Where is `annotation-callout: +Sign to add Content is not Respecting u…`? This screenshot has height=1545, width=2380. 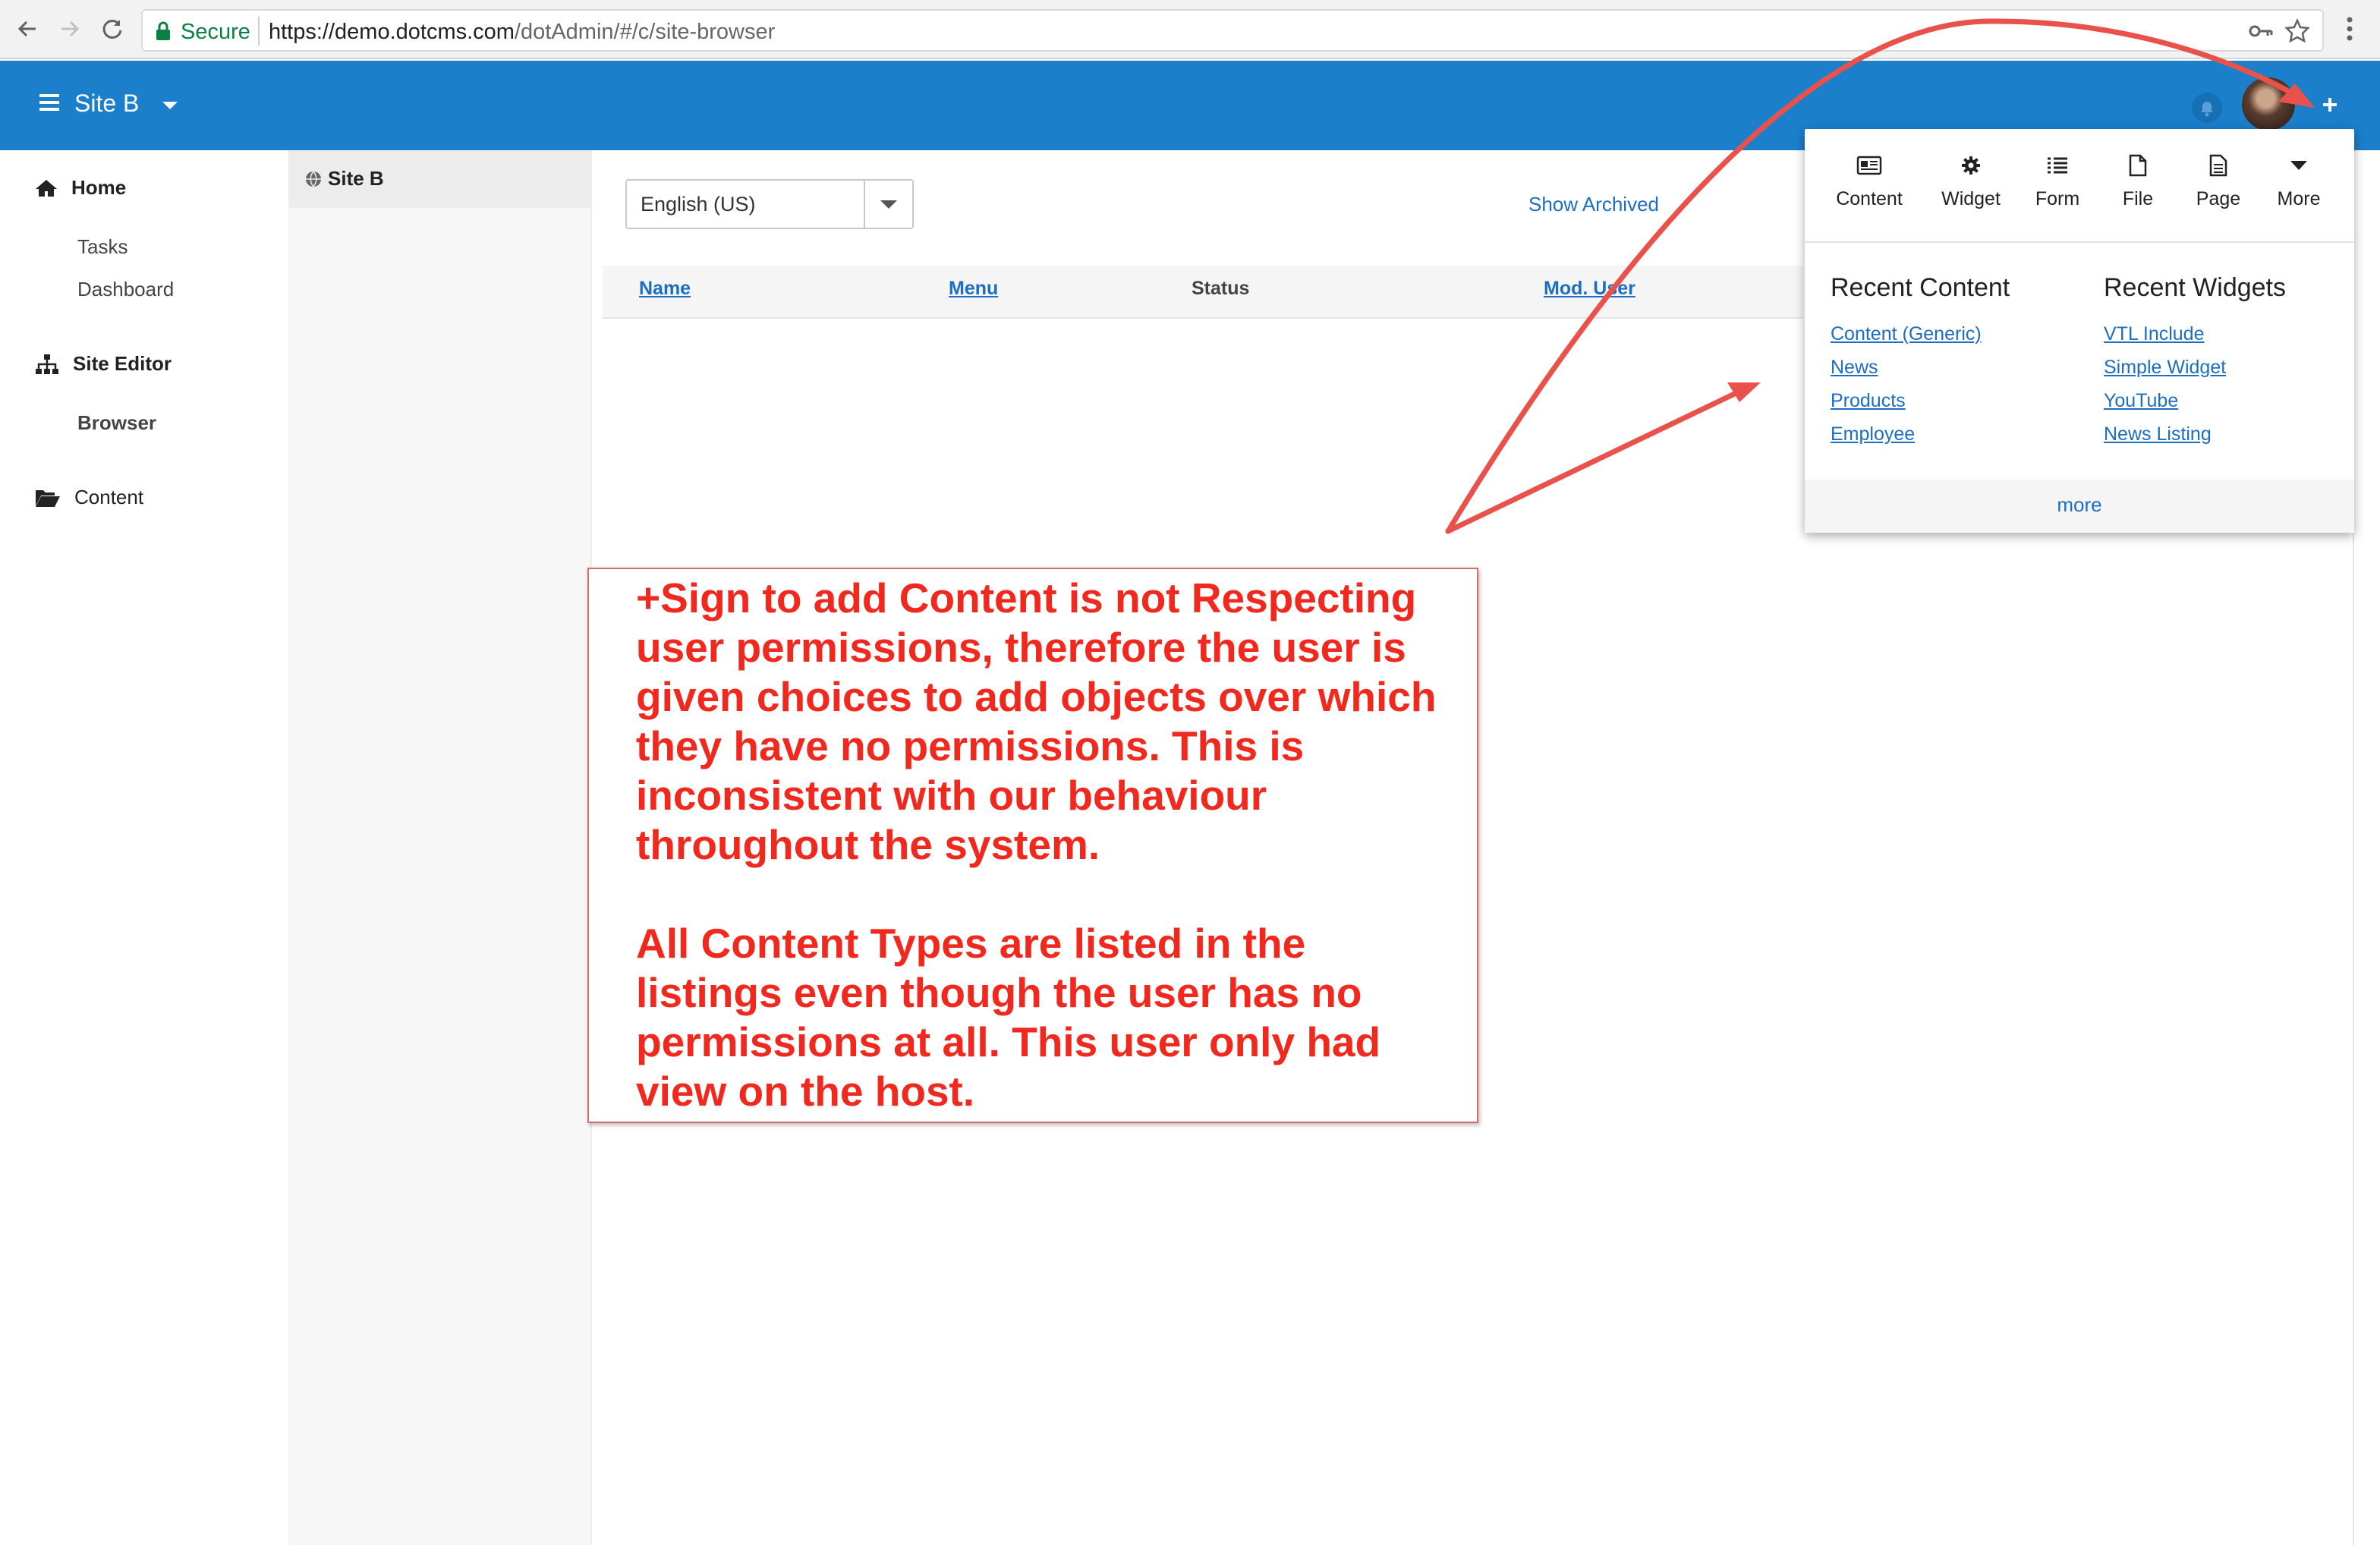 annotation-callout: +Sign to add Content is not Respecting u… is located at coordinates (1032, 845).